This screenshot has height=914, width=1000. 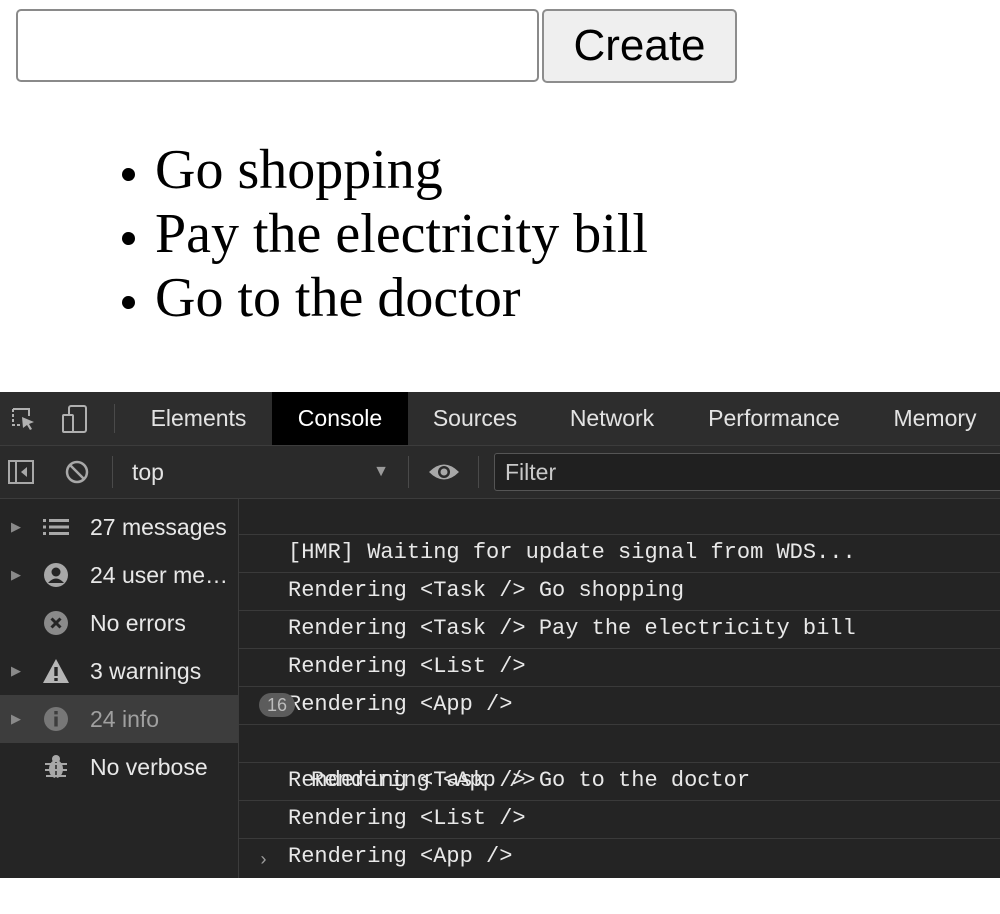 I want to click on sidebar-item-info: ▶ 24 info, so click(x=119, y=719).